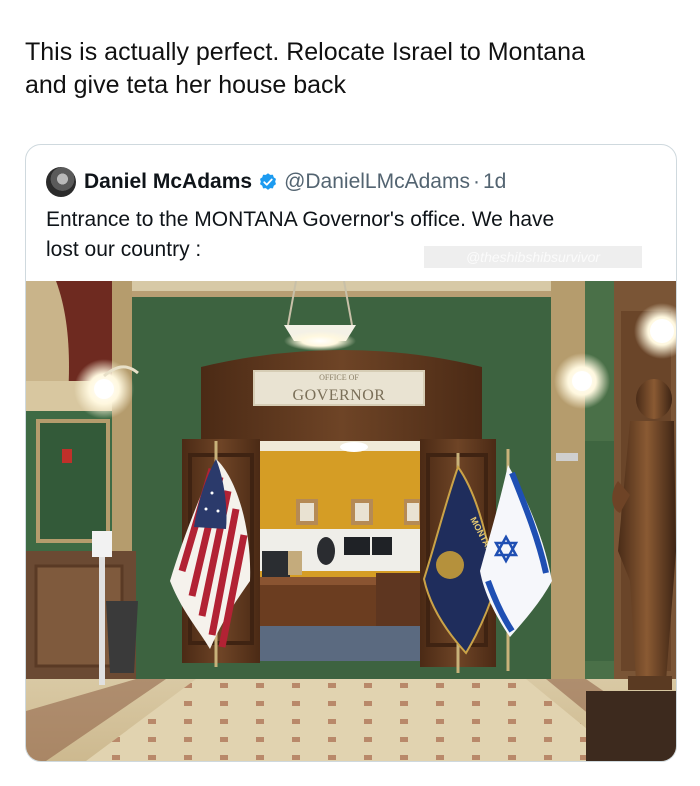  I want to click on author-name: Daniel McAdams, so click(168, 182).